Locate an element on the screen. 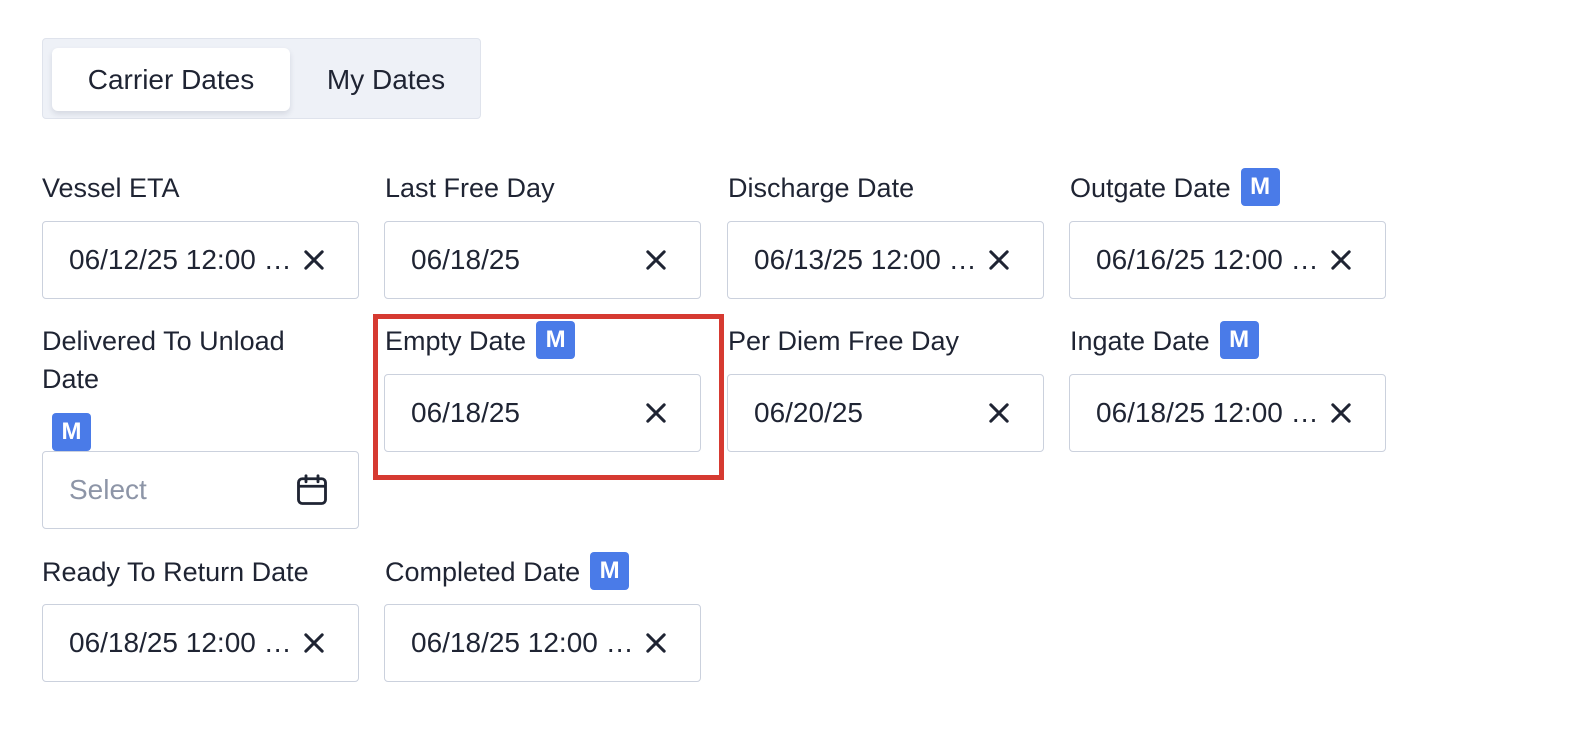  delivered-to-unload-date-placeholder: Select is located at coordinates (108, 489).